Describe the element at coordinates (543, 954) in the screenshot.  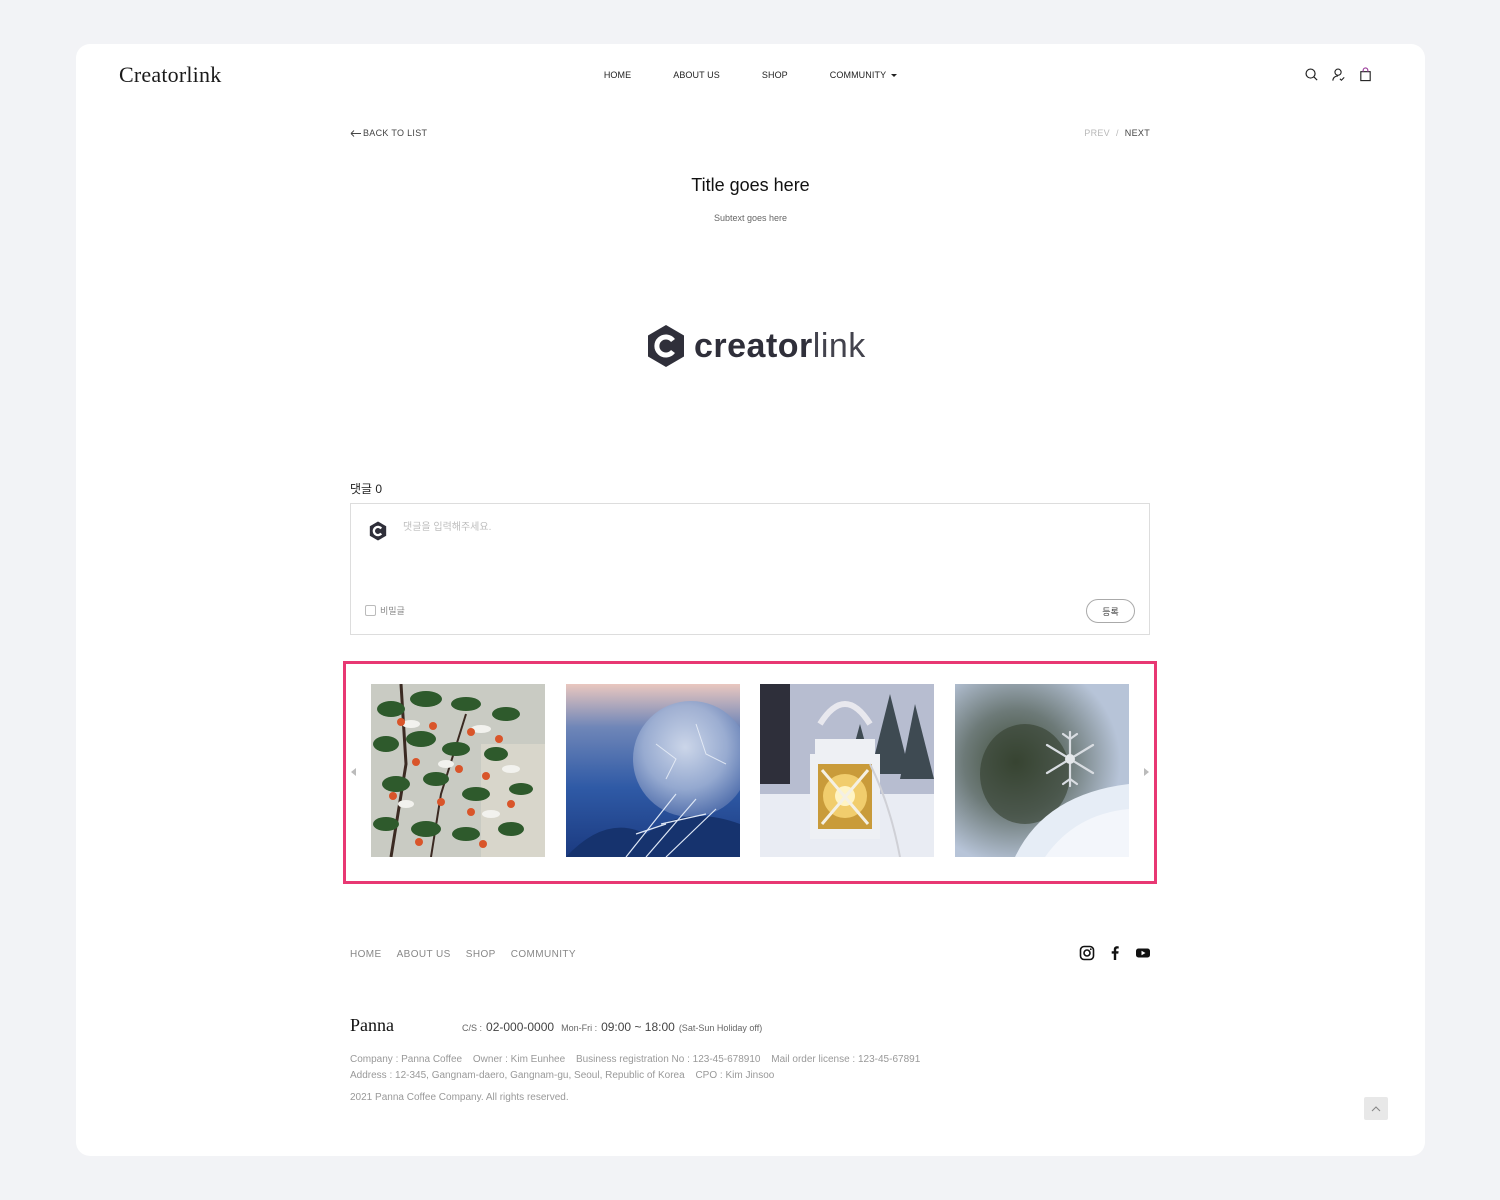
I see `footer-nav-community: COMMUNITY` at that location.